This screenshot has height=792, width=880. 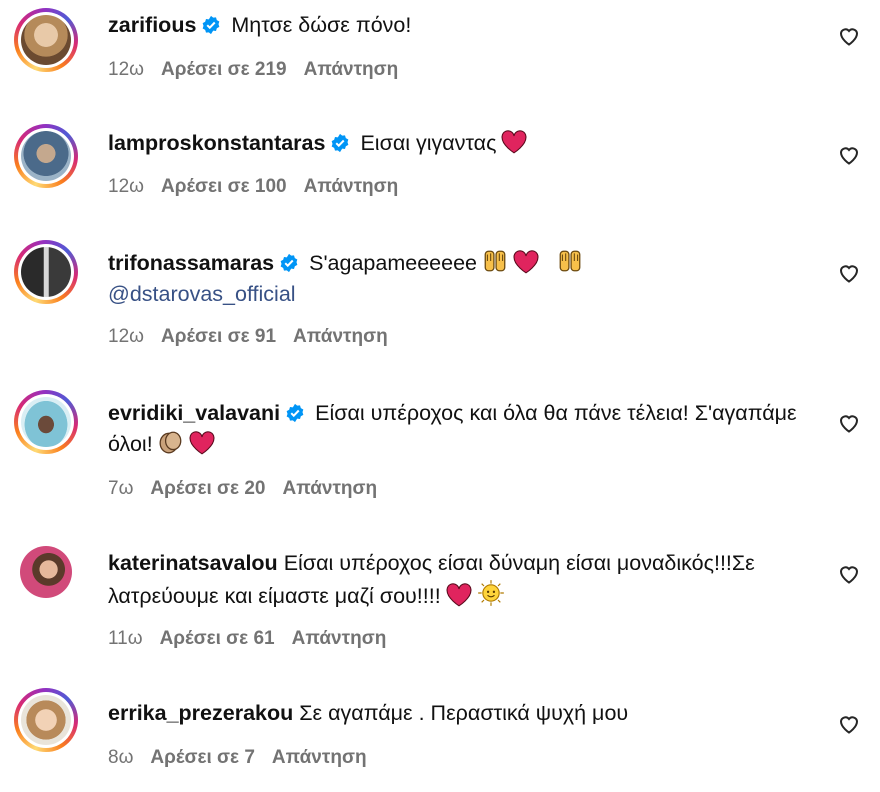 I want to click on sun-with-face-emoji-icon, so click(x=490, y=593).